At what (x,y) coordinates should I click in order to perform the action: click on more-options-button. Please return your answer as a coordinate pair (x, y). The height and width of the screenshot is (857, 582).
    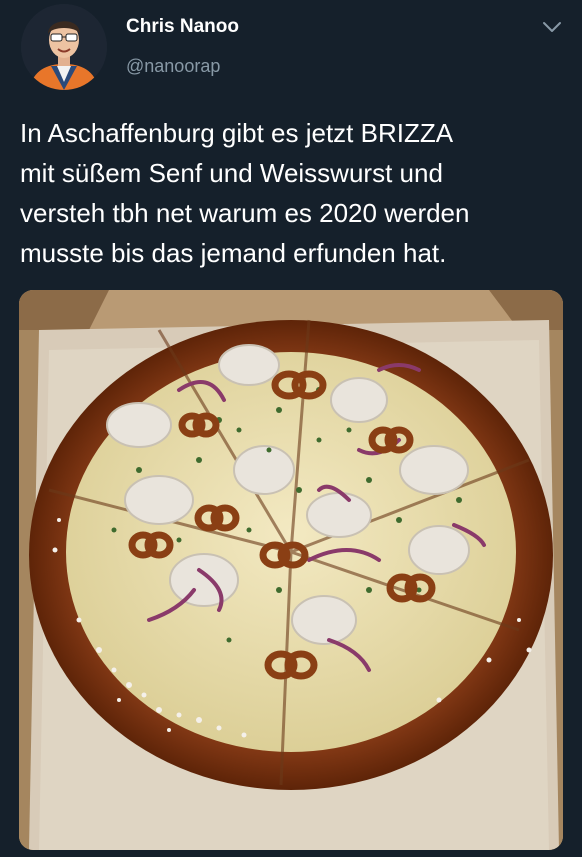
    Looking at the image, I should click on (552, 27).